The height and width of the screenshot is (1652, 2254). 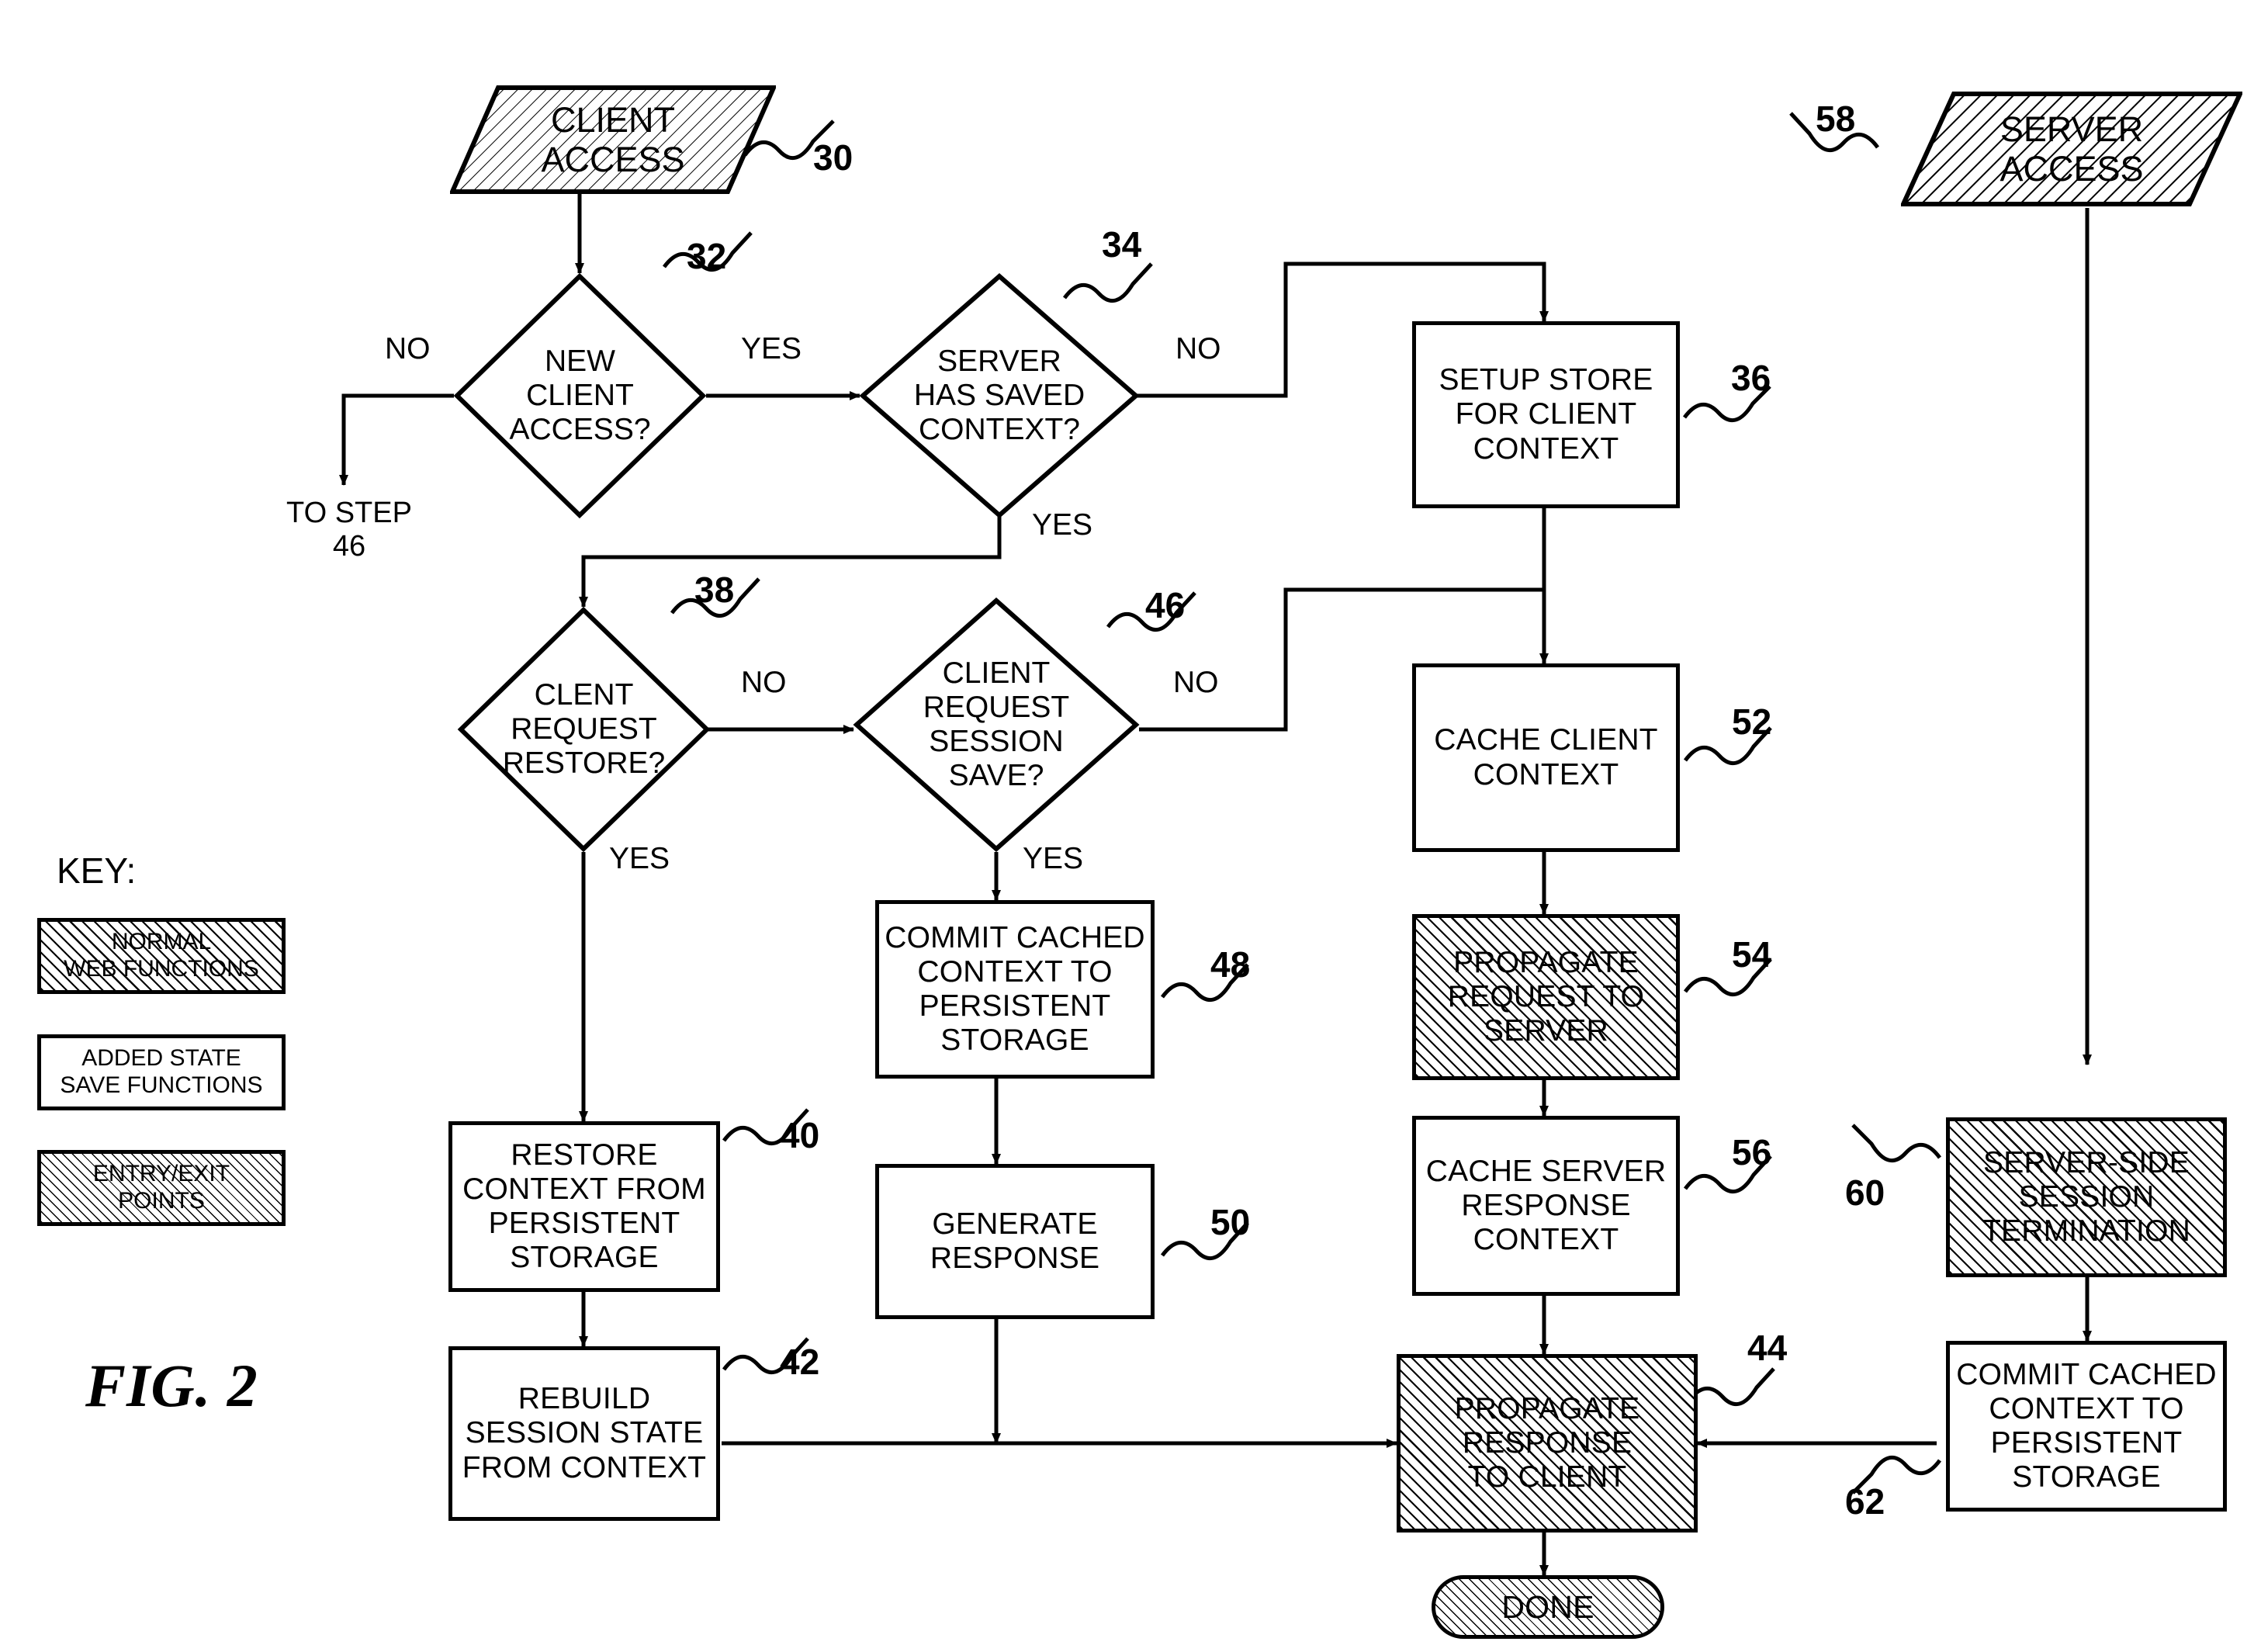 I want to click on edge-label-save-yes: YES, so click(x=1053, y=858).